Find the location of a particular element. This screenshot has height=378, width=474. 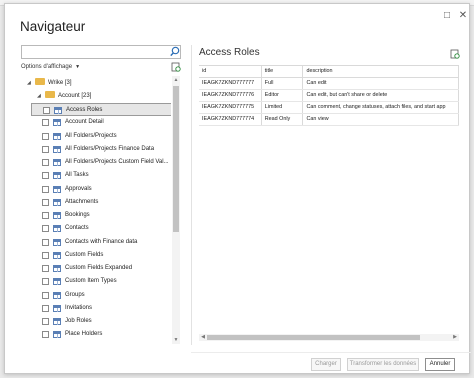

tree-item: Job Roles is located at coordinates (101, 321).